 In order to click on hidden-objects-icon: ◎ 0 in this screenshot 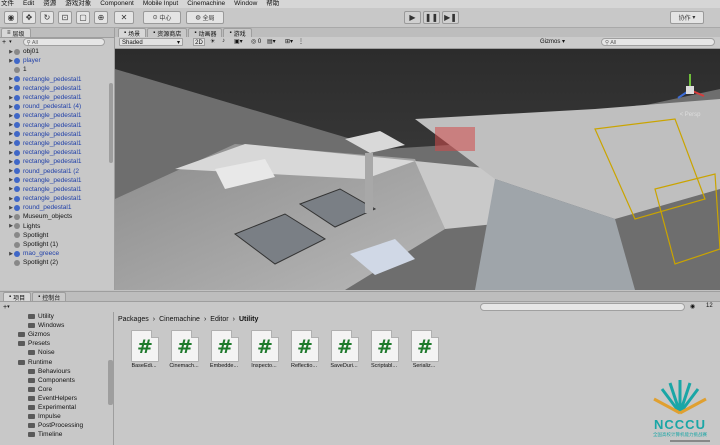, I will do `click(256, 41)`.